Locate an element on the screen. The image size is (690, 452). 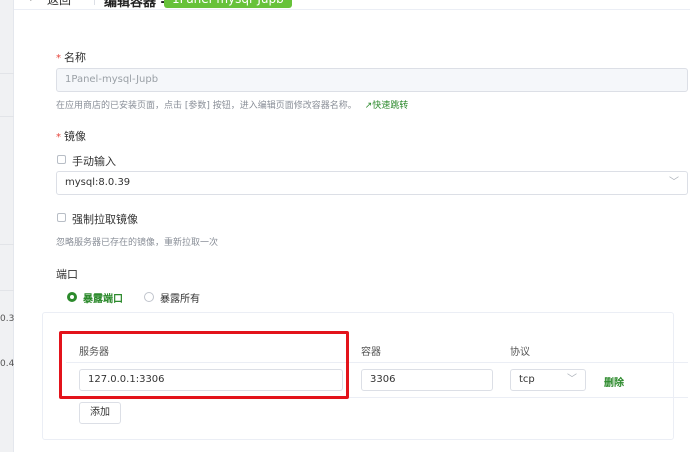
force-pull-help: 忽略服务器已存在的镜像，重新拉取一次 is located at coordinates (137, 243).